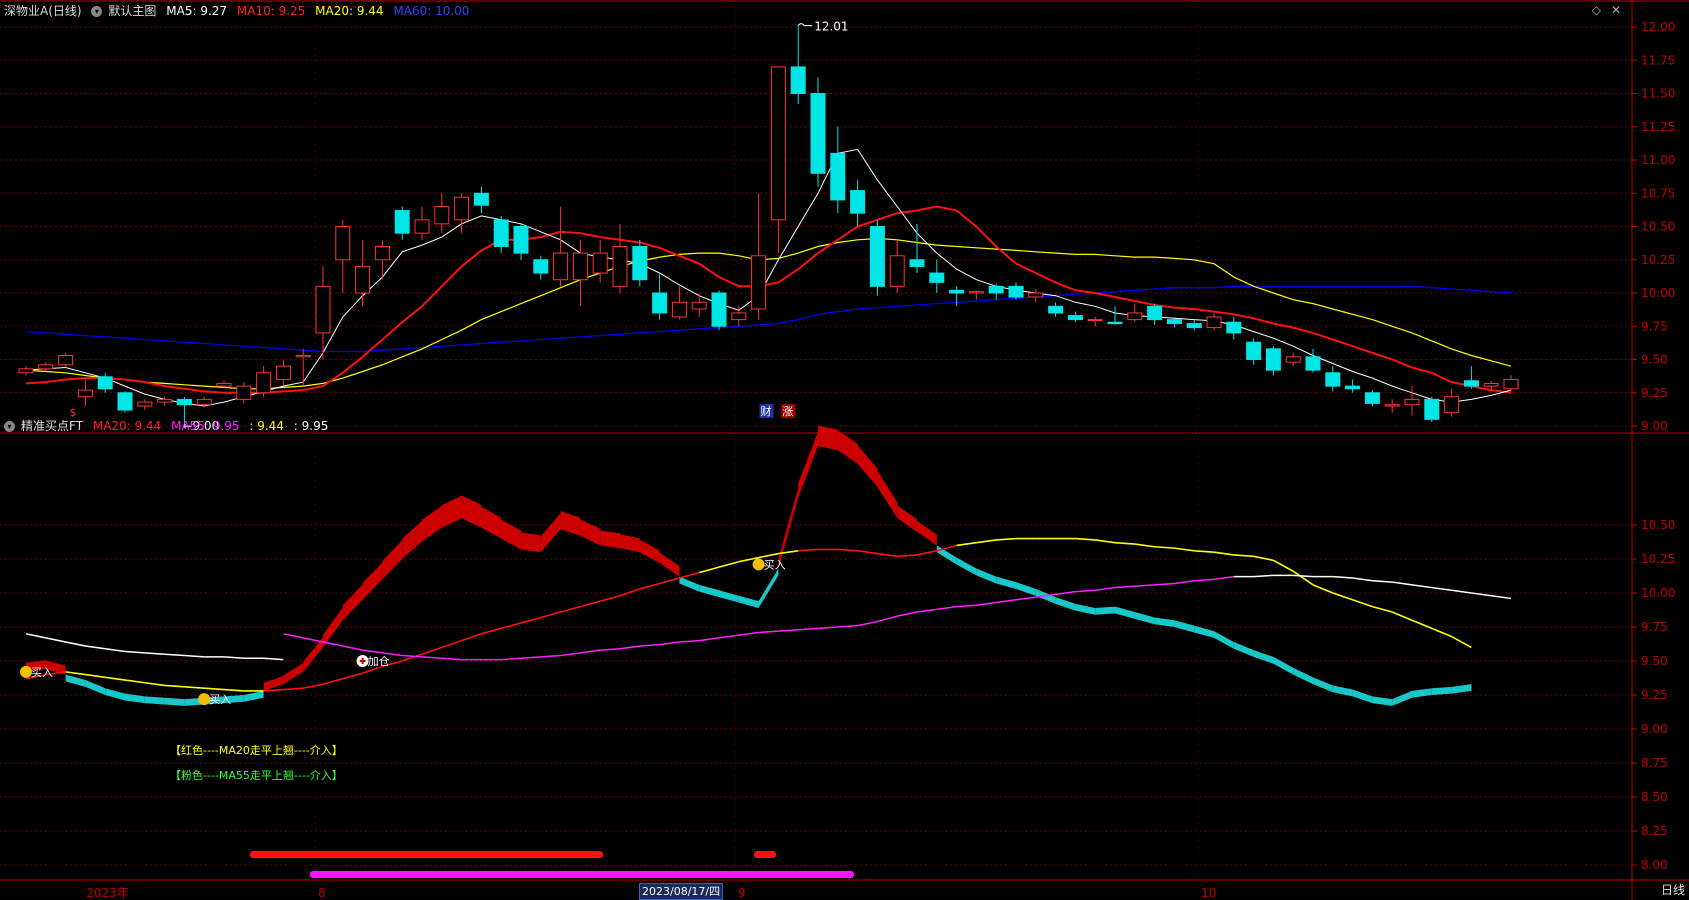 This screenshot has height=900, width=1689. I want to click on sub-indicator-menu-icon: ▾, so click(9, 426).